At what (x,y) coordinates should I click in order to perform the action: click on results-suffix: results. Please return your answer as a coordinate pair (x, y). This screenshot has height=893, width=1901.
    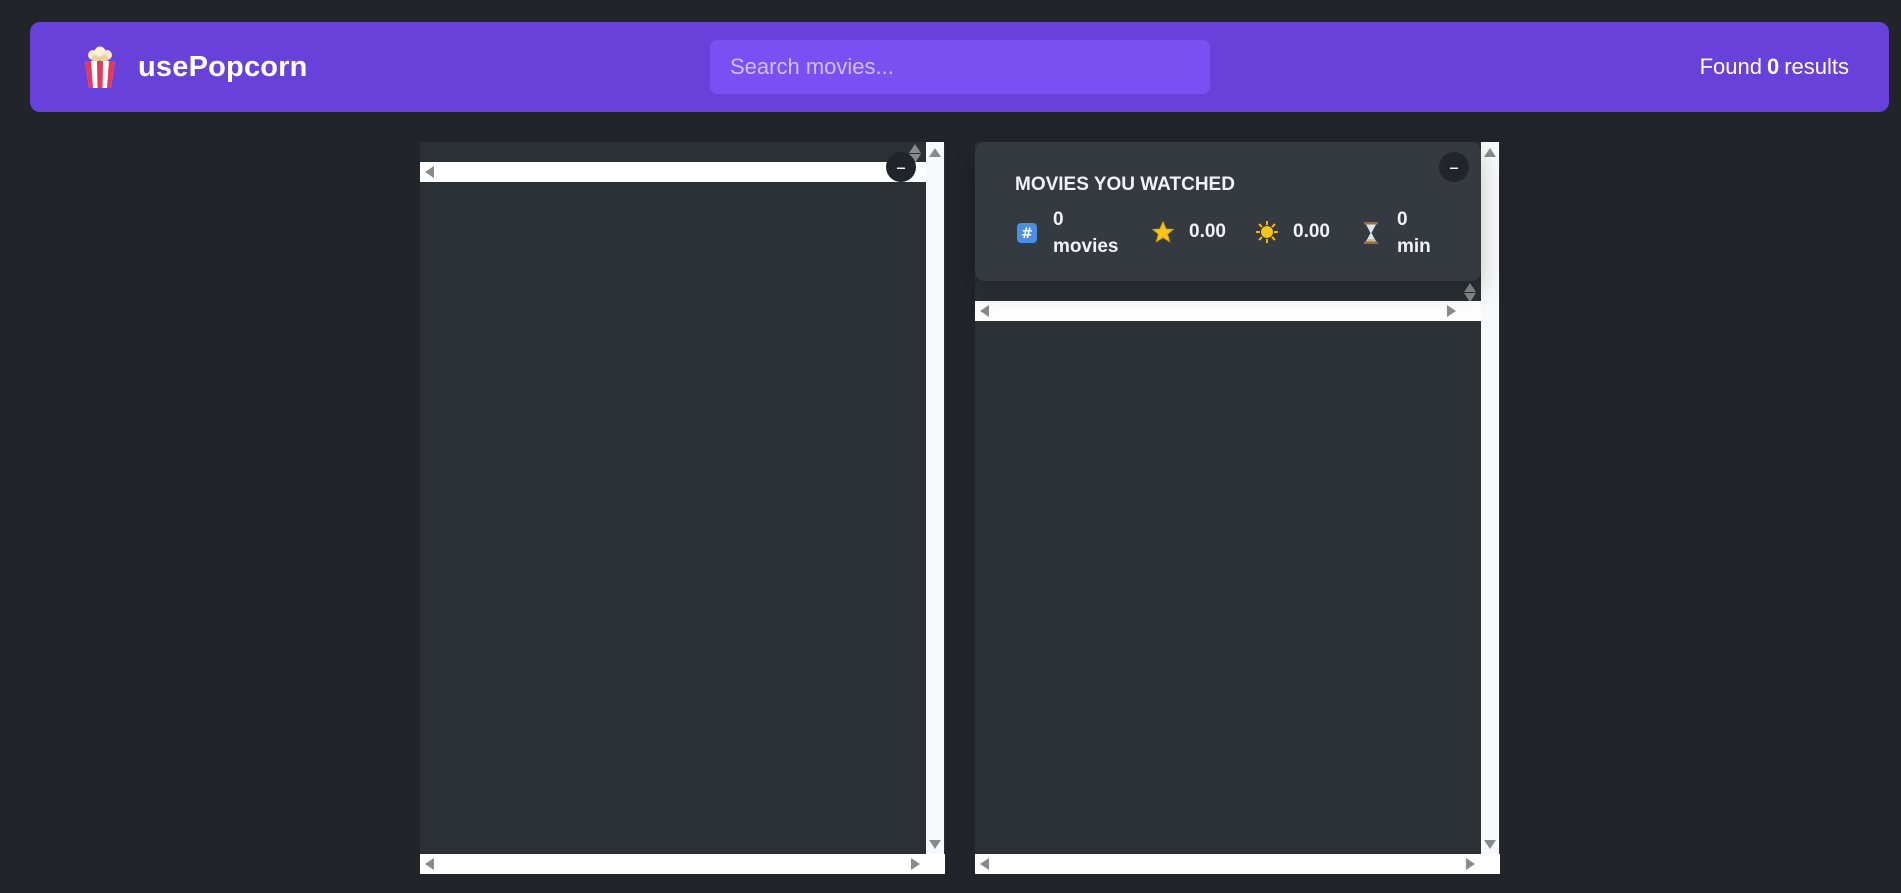
    Looking at the image, I should click on (1816, 66).